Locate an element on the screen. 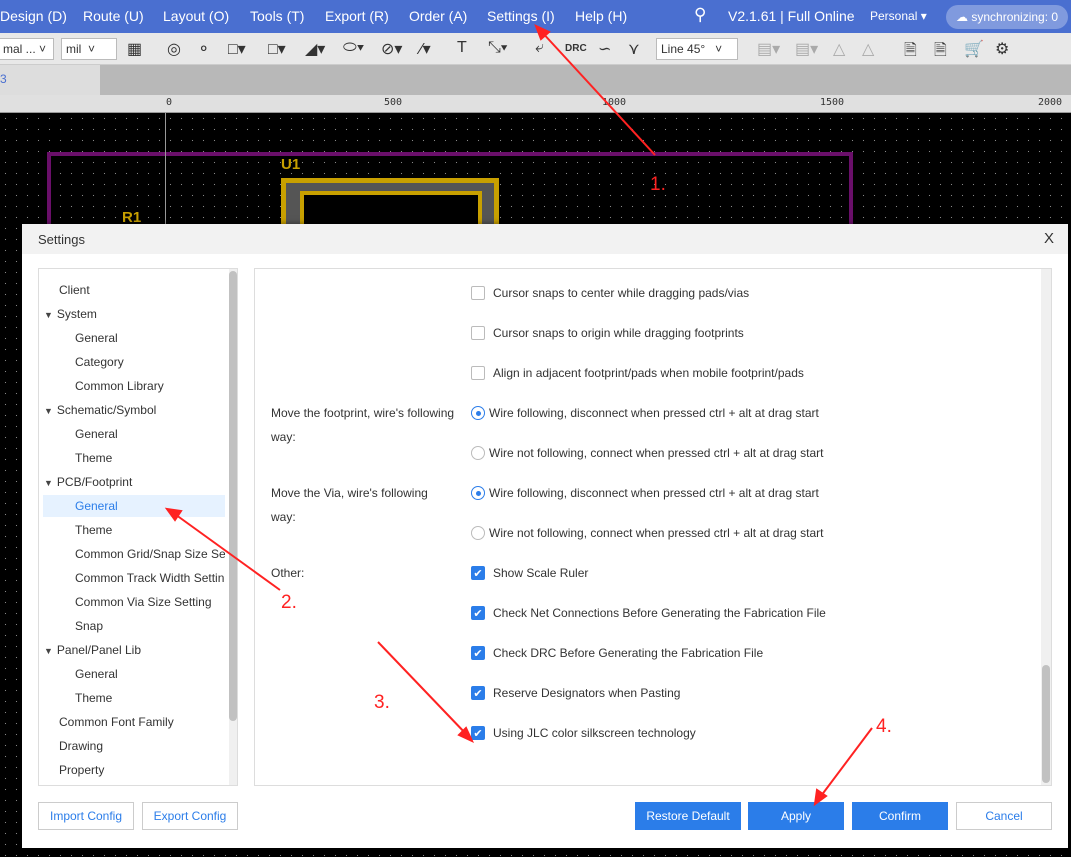 This screenshot has width=1071, height=857. text-icon: T is located at coordinates (462, 48).